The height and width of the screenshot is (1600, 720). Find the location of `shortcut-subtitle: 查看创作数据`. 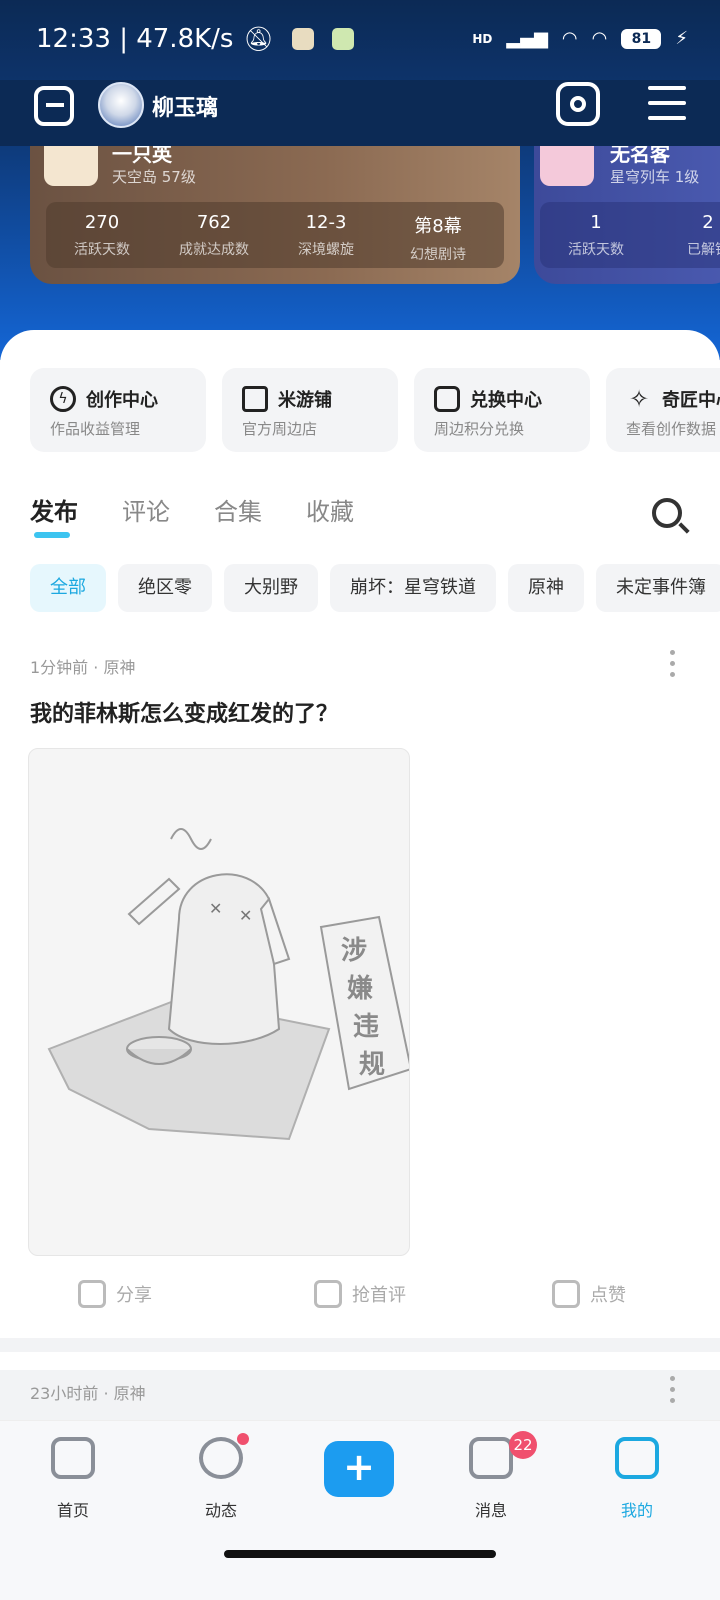

shortcut-subtitle: 查看创作数据 is located at coordinates (671, 429).